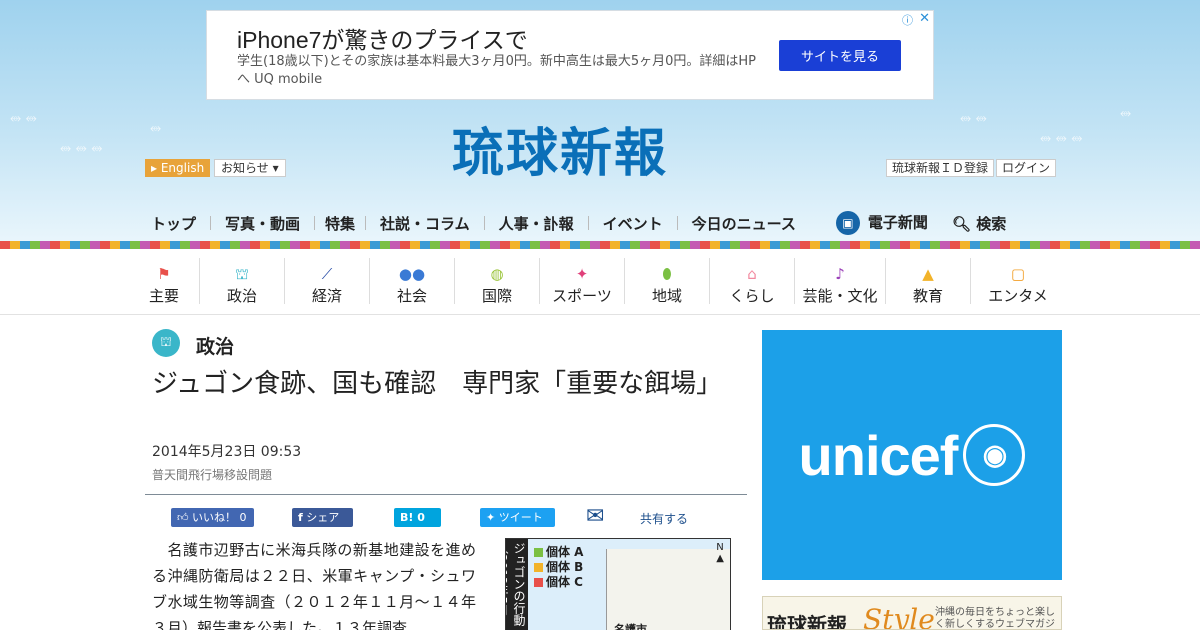 Image resolution: width=1200 pixels, height=630 pixels. What do you see at coordinates (275, 168) in the screenshot?
I see `caret-down-icon: ▾` at bounding box center [275, 168].